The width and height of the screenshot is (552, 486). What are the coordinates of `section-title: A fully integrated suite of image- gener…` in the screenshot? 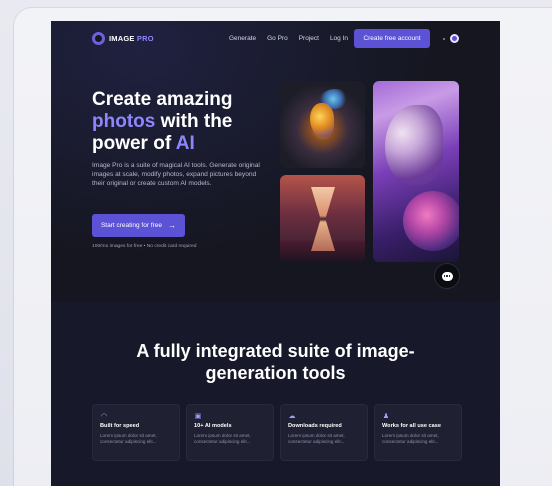 It's located at (275, 362).